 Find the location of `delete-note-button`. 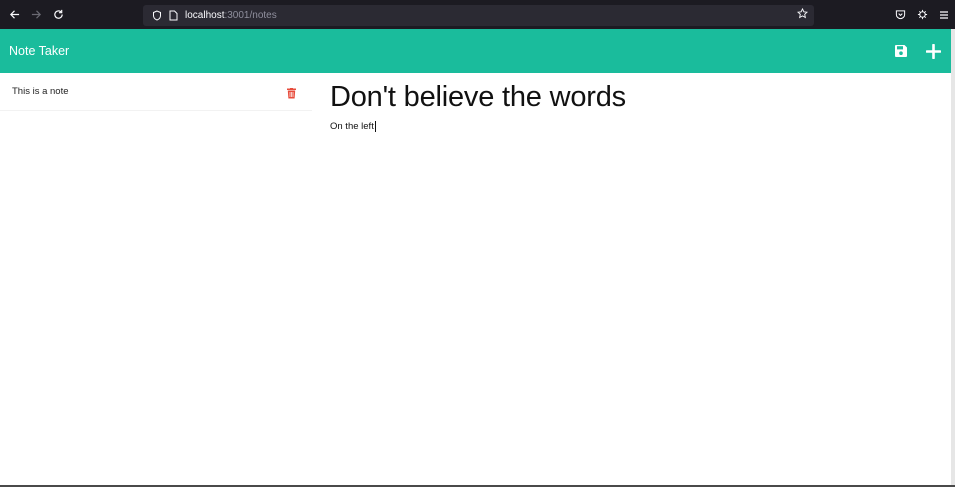

delete-note-button is located at coordinates (291, 92).